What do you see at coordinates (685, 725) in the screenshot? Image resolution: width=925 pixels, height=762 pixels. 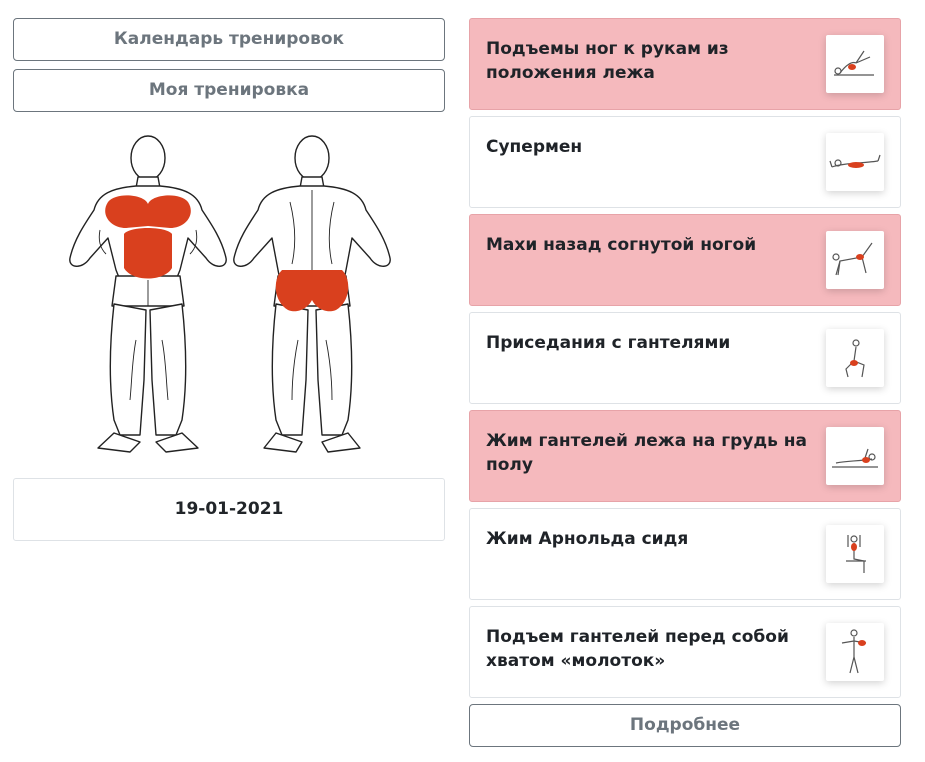 I see `more-details-button: Подробнее` at bounding box center [685, 725].